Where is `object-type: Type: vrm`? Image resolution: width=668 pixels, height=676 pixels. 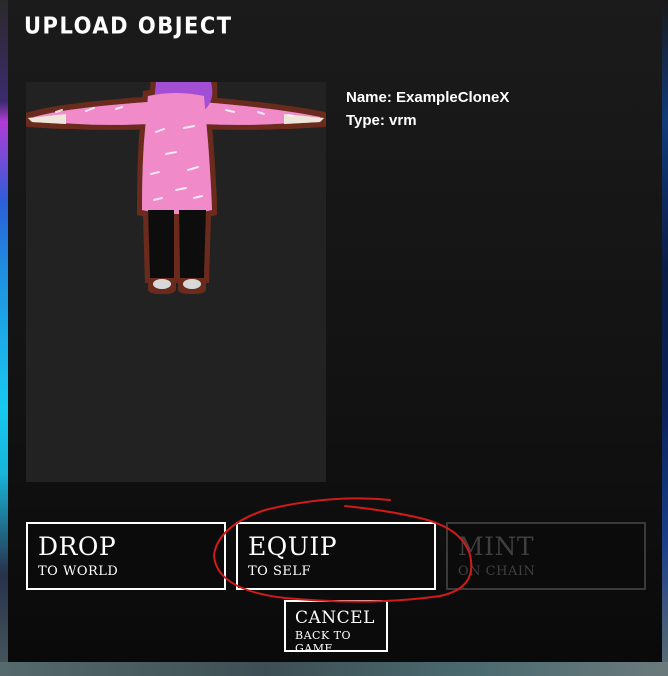 object-type: Type: vrm is located at coordinates (381, 120).